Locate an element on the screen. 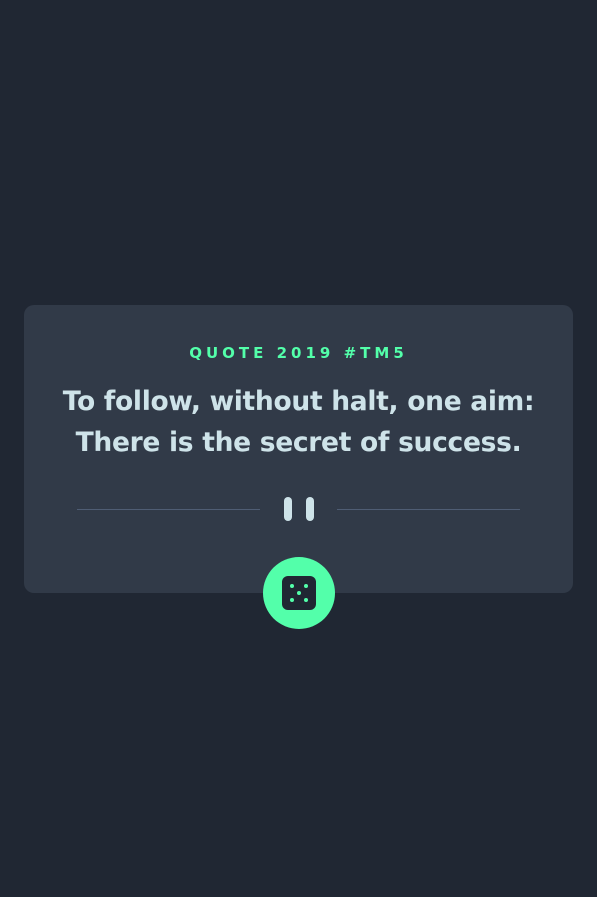 This screenshot has height=897, width=597. pause-bar-left is located at coordinates (288, 509).